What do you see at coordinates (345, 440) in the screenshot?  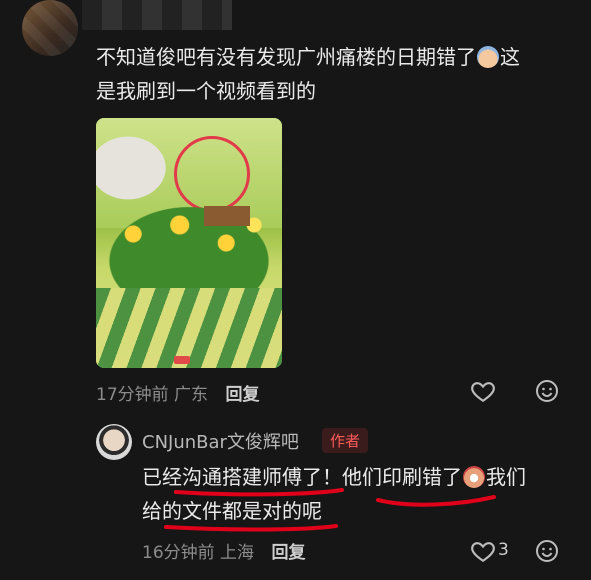 I see `author-badge: 作者` at bounding box center [345, 440].